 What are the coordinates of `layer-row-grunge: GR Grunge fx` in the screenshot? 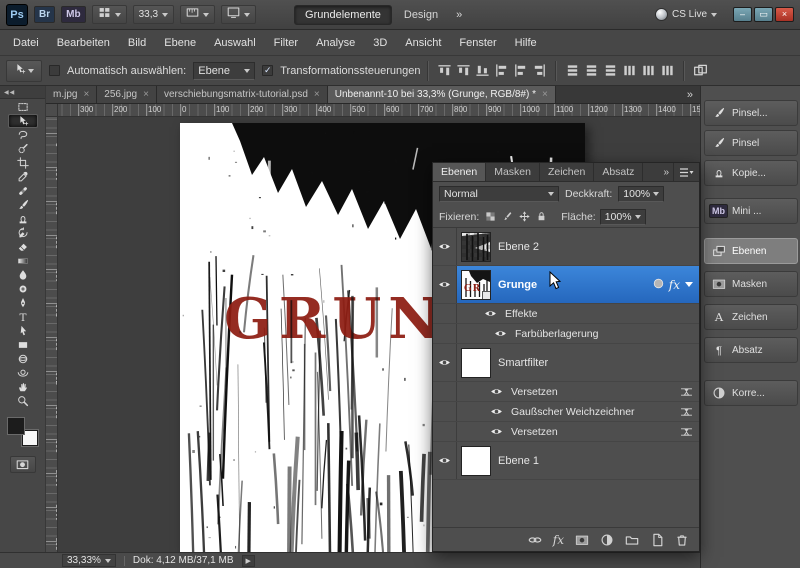 It's located at (566, 285).